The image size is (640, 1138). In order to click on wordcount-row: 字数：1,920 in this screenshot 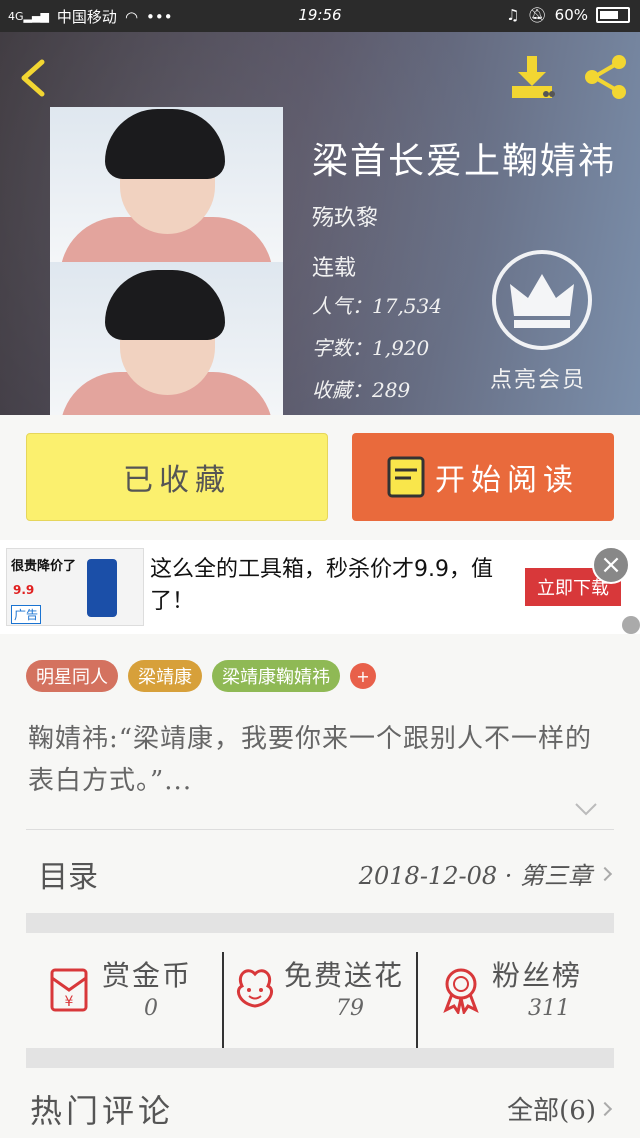, I will do `click(370, 346)`.